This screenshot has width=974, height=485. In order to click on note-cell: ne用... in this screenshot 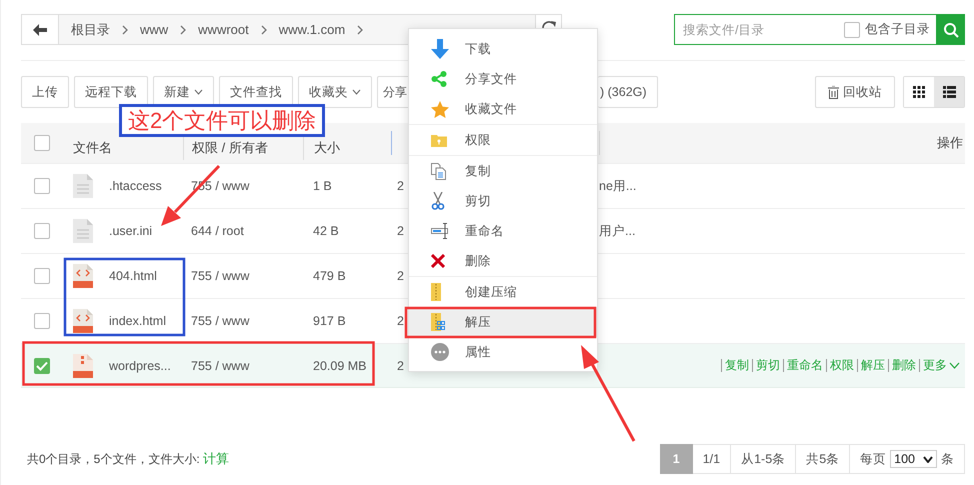, I will do `click(617, 185)`.